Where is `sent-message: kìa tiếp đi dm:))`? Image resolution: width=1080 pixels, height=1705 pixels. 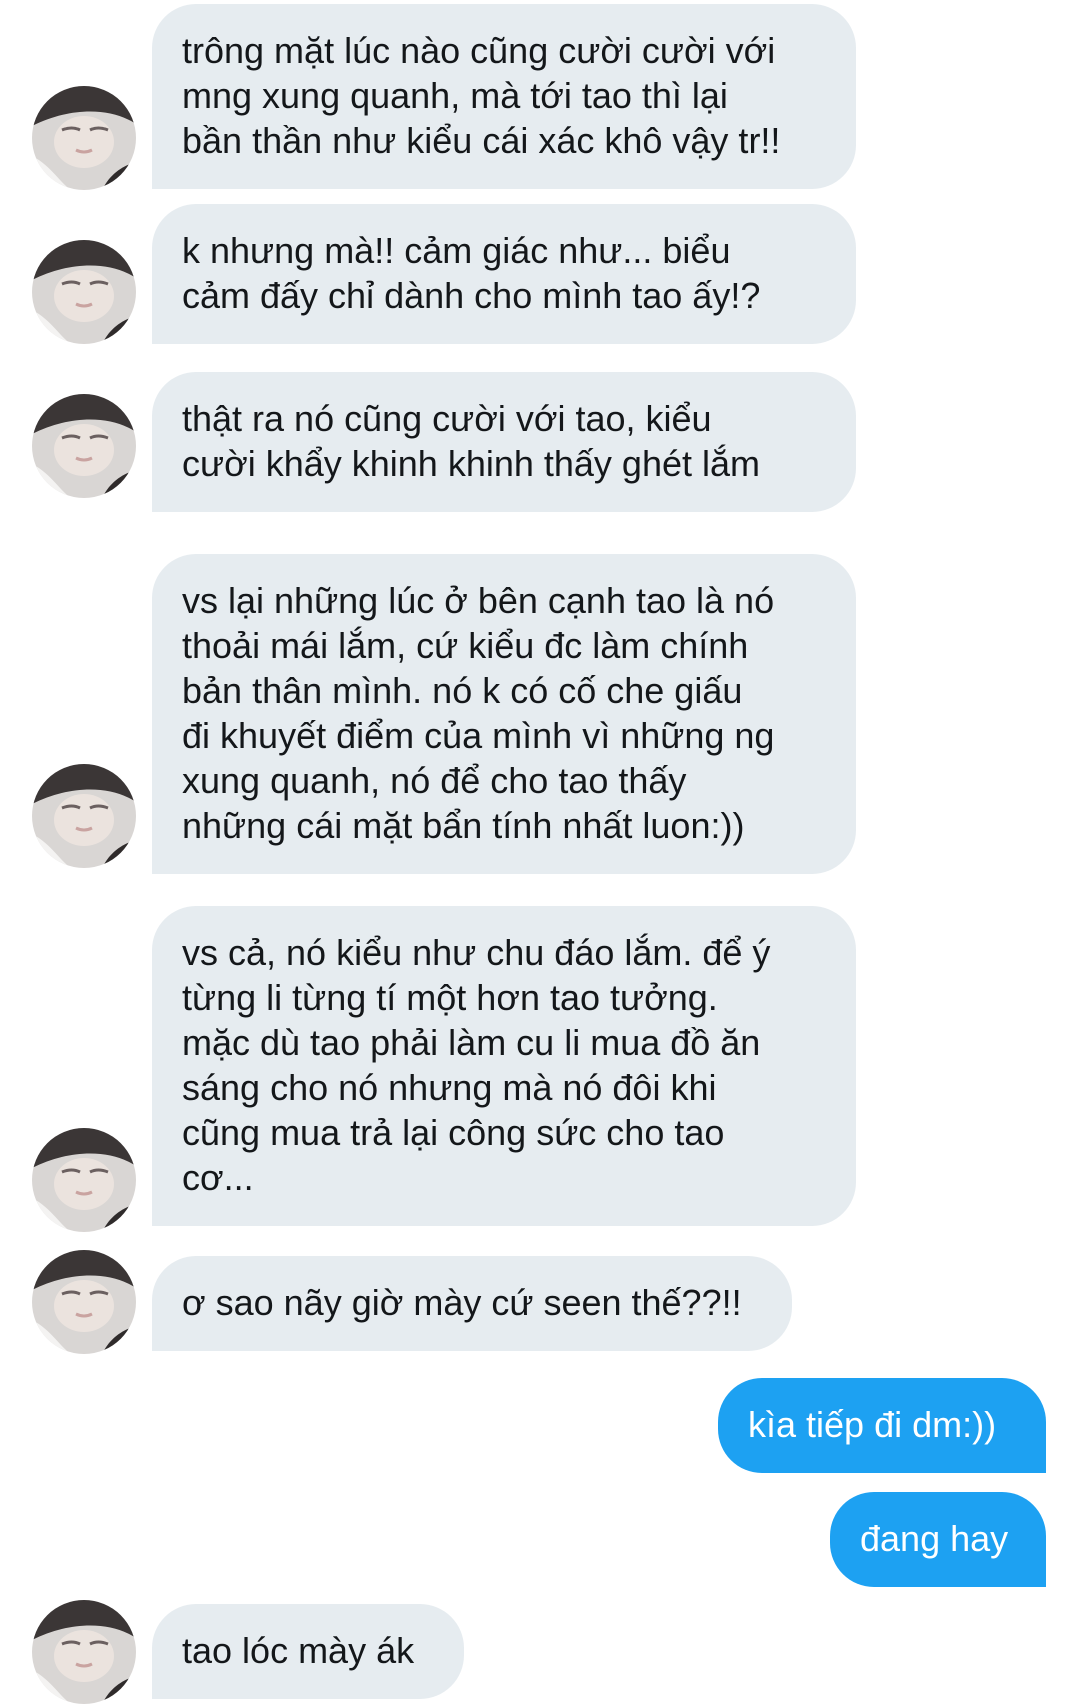
sent-message: kìa tiếp đi dm:)) is located at coordinates (882, 1425).